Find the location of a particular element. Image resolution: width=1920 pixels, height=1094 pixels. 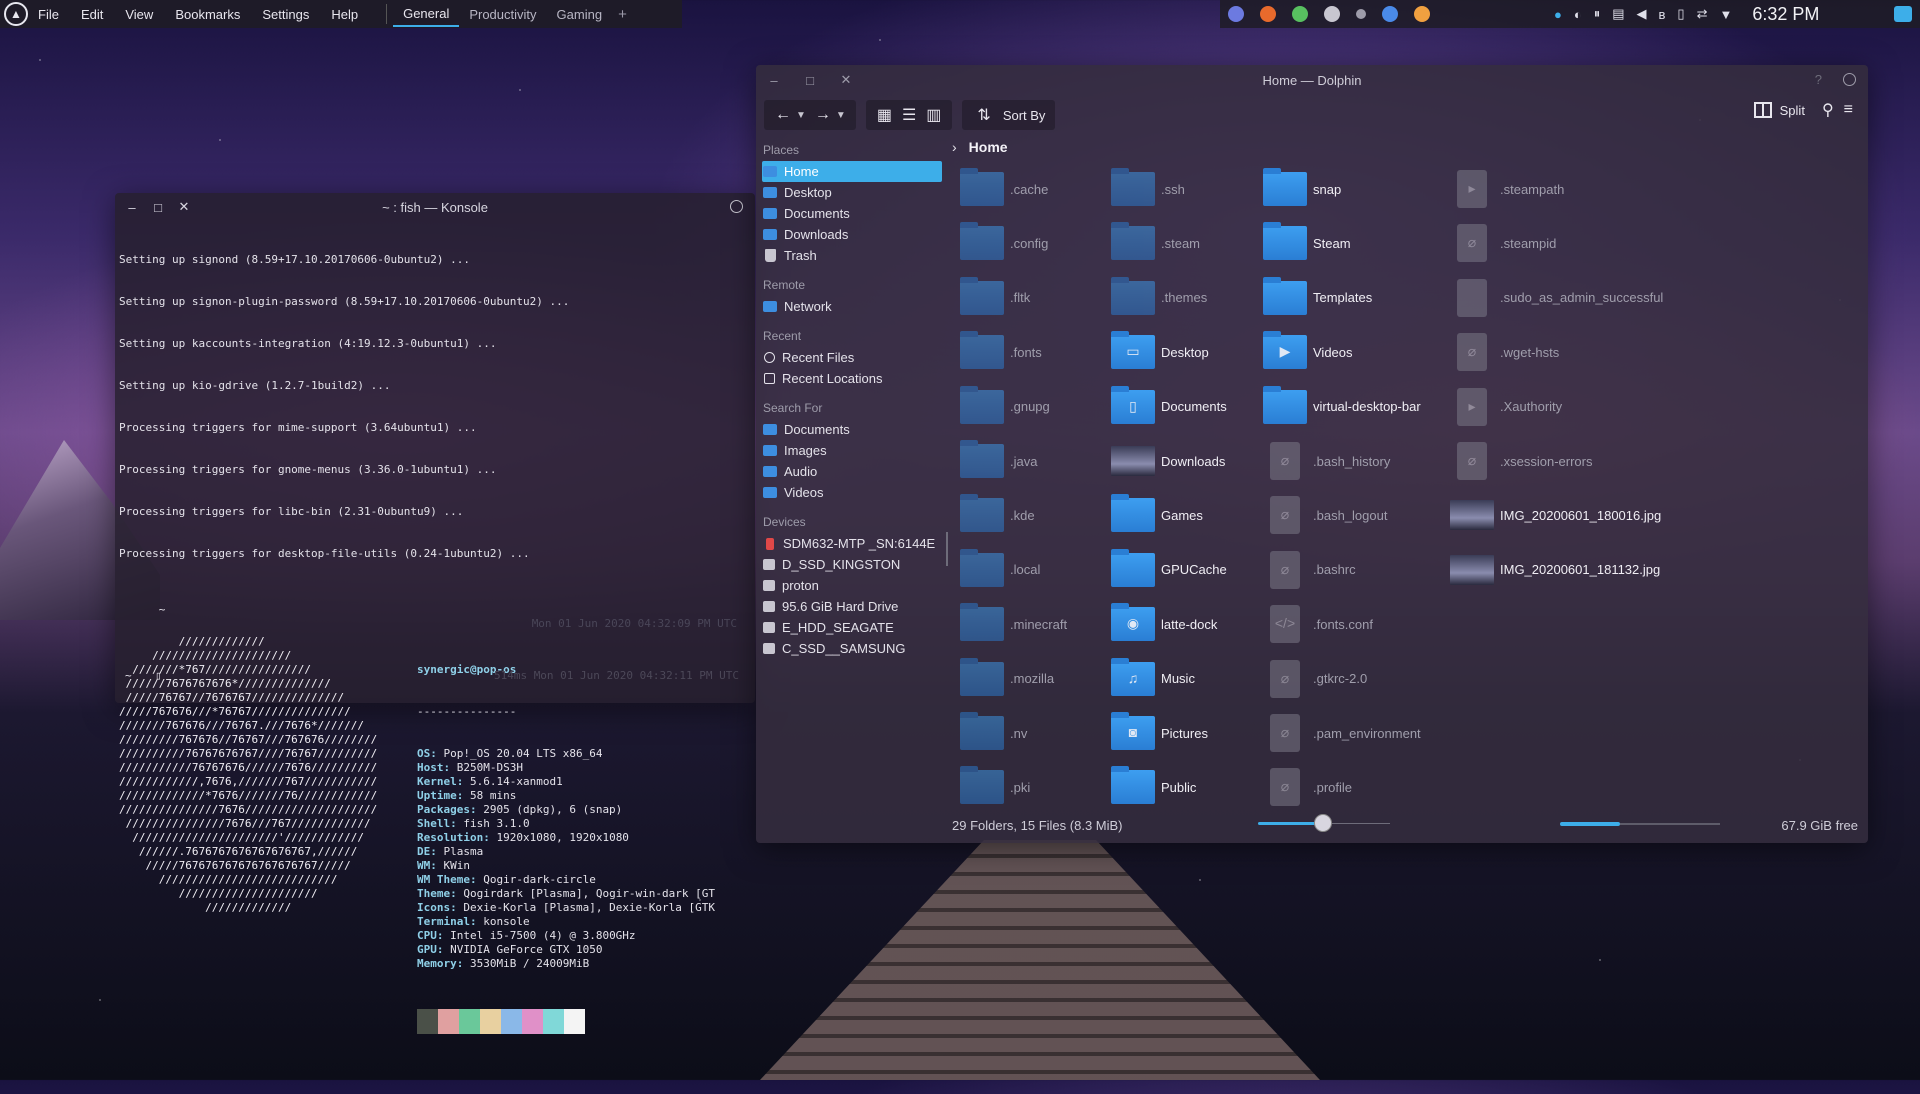

firefox-icon is located at coordinates (1268, 14).